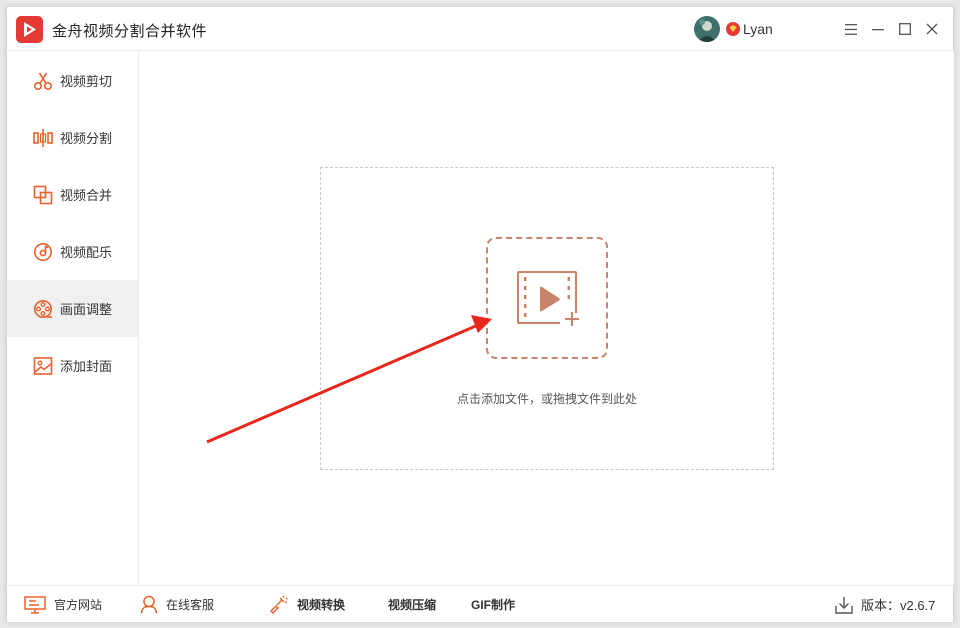 The width and height of the screenshot is (960, 628). Describe the element at coordinates (279, 604) in the screenshot. I see `convert-icon` at that location.